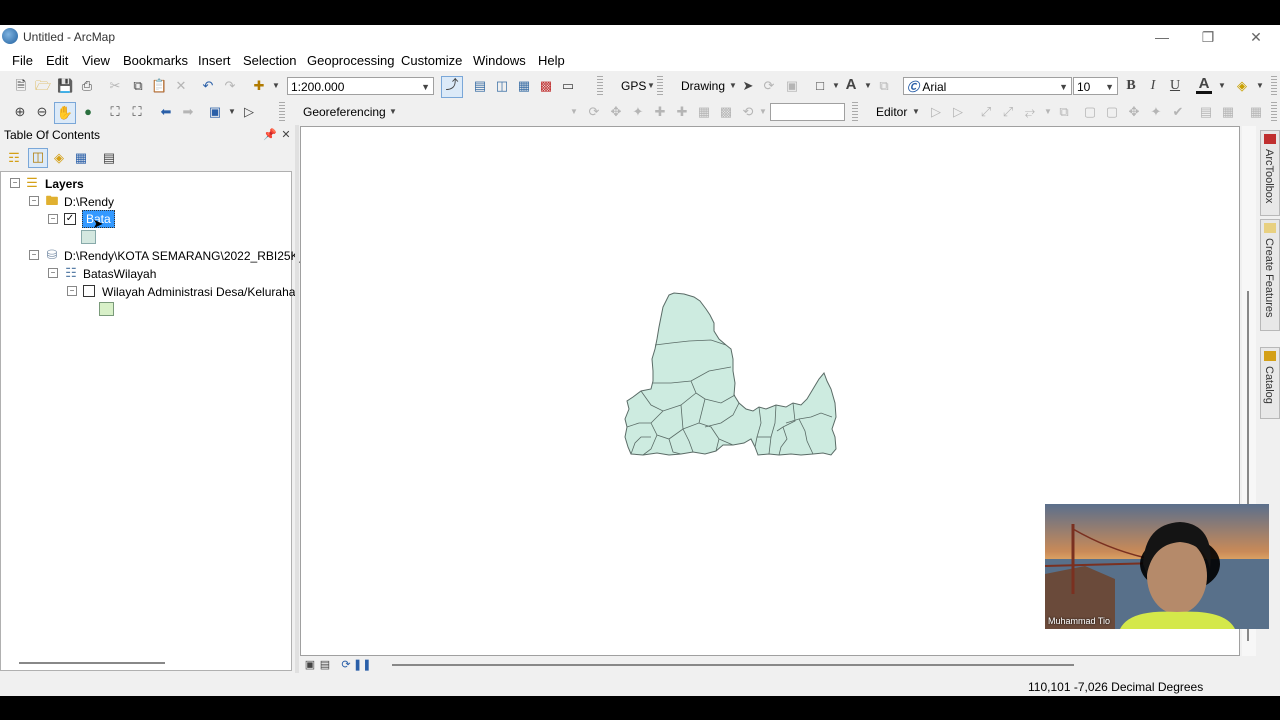 The width and height of the screenshot is (1280, 720). I want to click on menu-windows: Windows, so click(499, 60).